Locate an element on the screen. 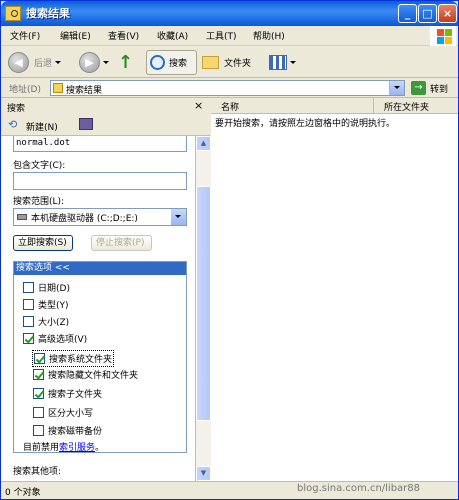 This screenshot has height=500, width=459. back-button: ◀ 后退 is located at coordinates (35, 62).